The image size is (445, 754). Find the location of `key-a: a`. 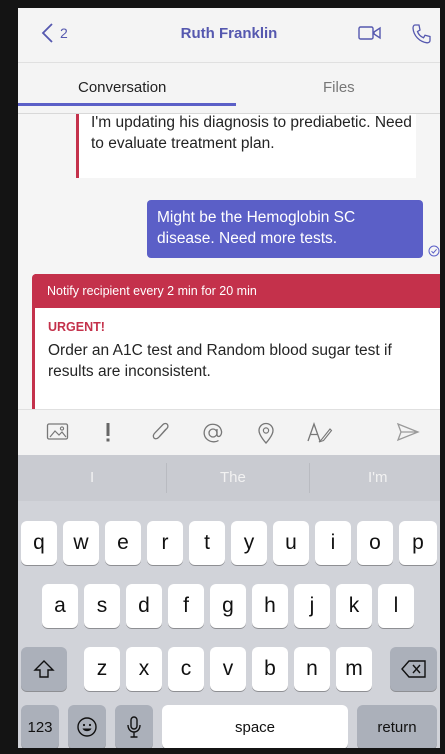

key-a: a is located at coordinates (60, 606).